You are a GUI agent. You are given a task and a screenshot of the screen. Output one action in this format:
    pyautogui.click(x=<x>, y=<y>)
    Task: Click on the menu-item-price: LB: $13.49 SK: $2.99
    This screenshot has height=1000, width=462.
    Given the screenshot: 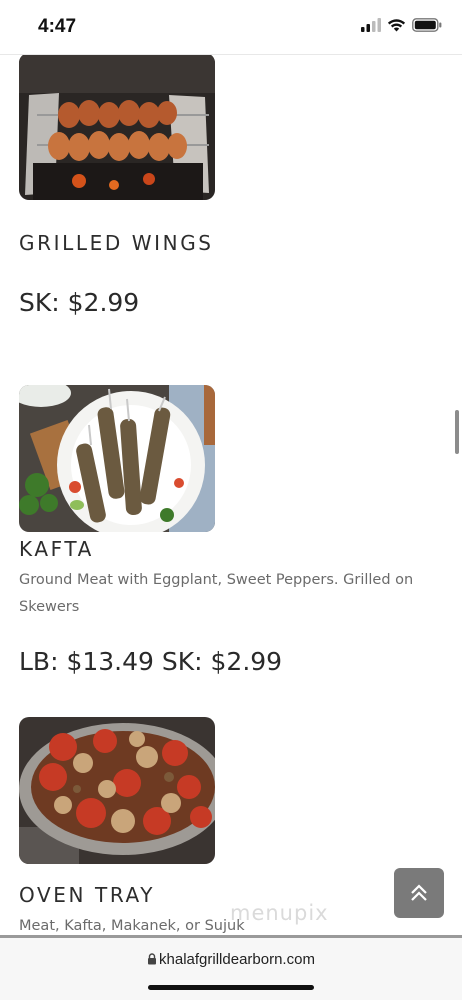 What is the action you would take?
    pyautogui.click(x=151, y=661)
    